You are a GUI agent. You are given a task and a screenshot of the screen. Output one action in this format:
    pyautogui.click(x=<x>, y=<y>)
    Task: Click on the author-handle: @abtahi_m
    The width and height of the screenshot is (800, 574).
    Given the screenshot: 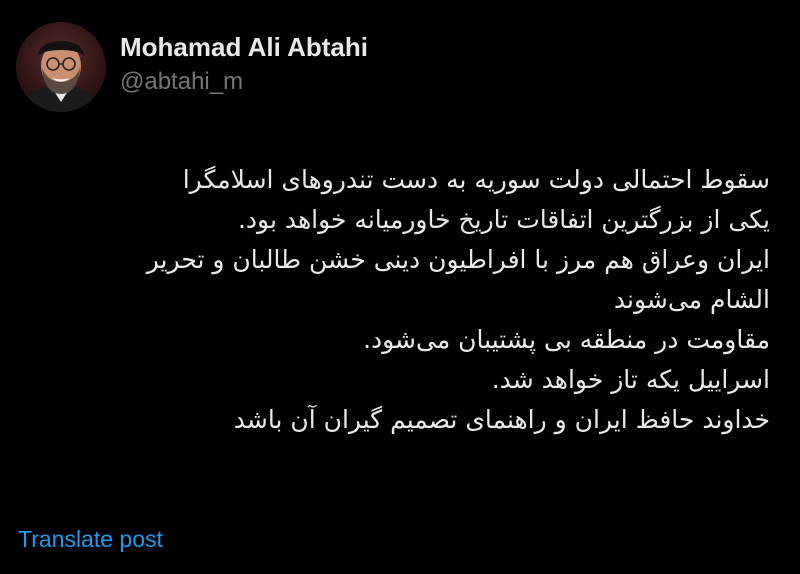 What is the action you would take?
    pyautogui.click(x=244, y=82)
    